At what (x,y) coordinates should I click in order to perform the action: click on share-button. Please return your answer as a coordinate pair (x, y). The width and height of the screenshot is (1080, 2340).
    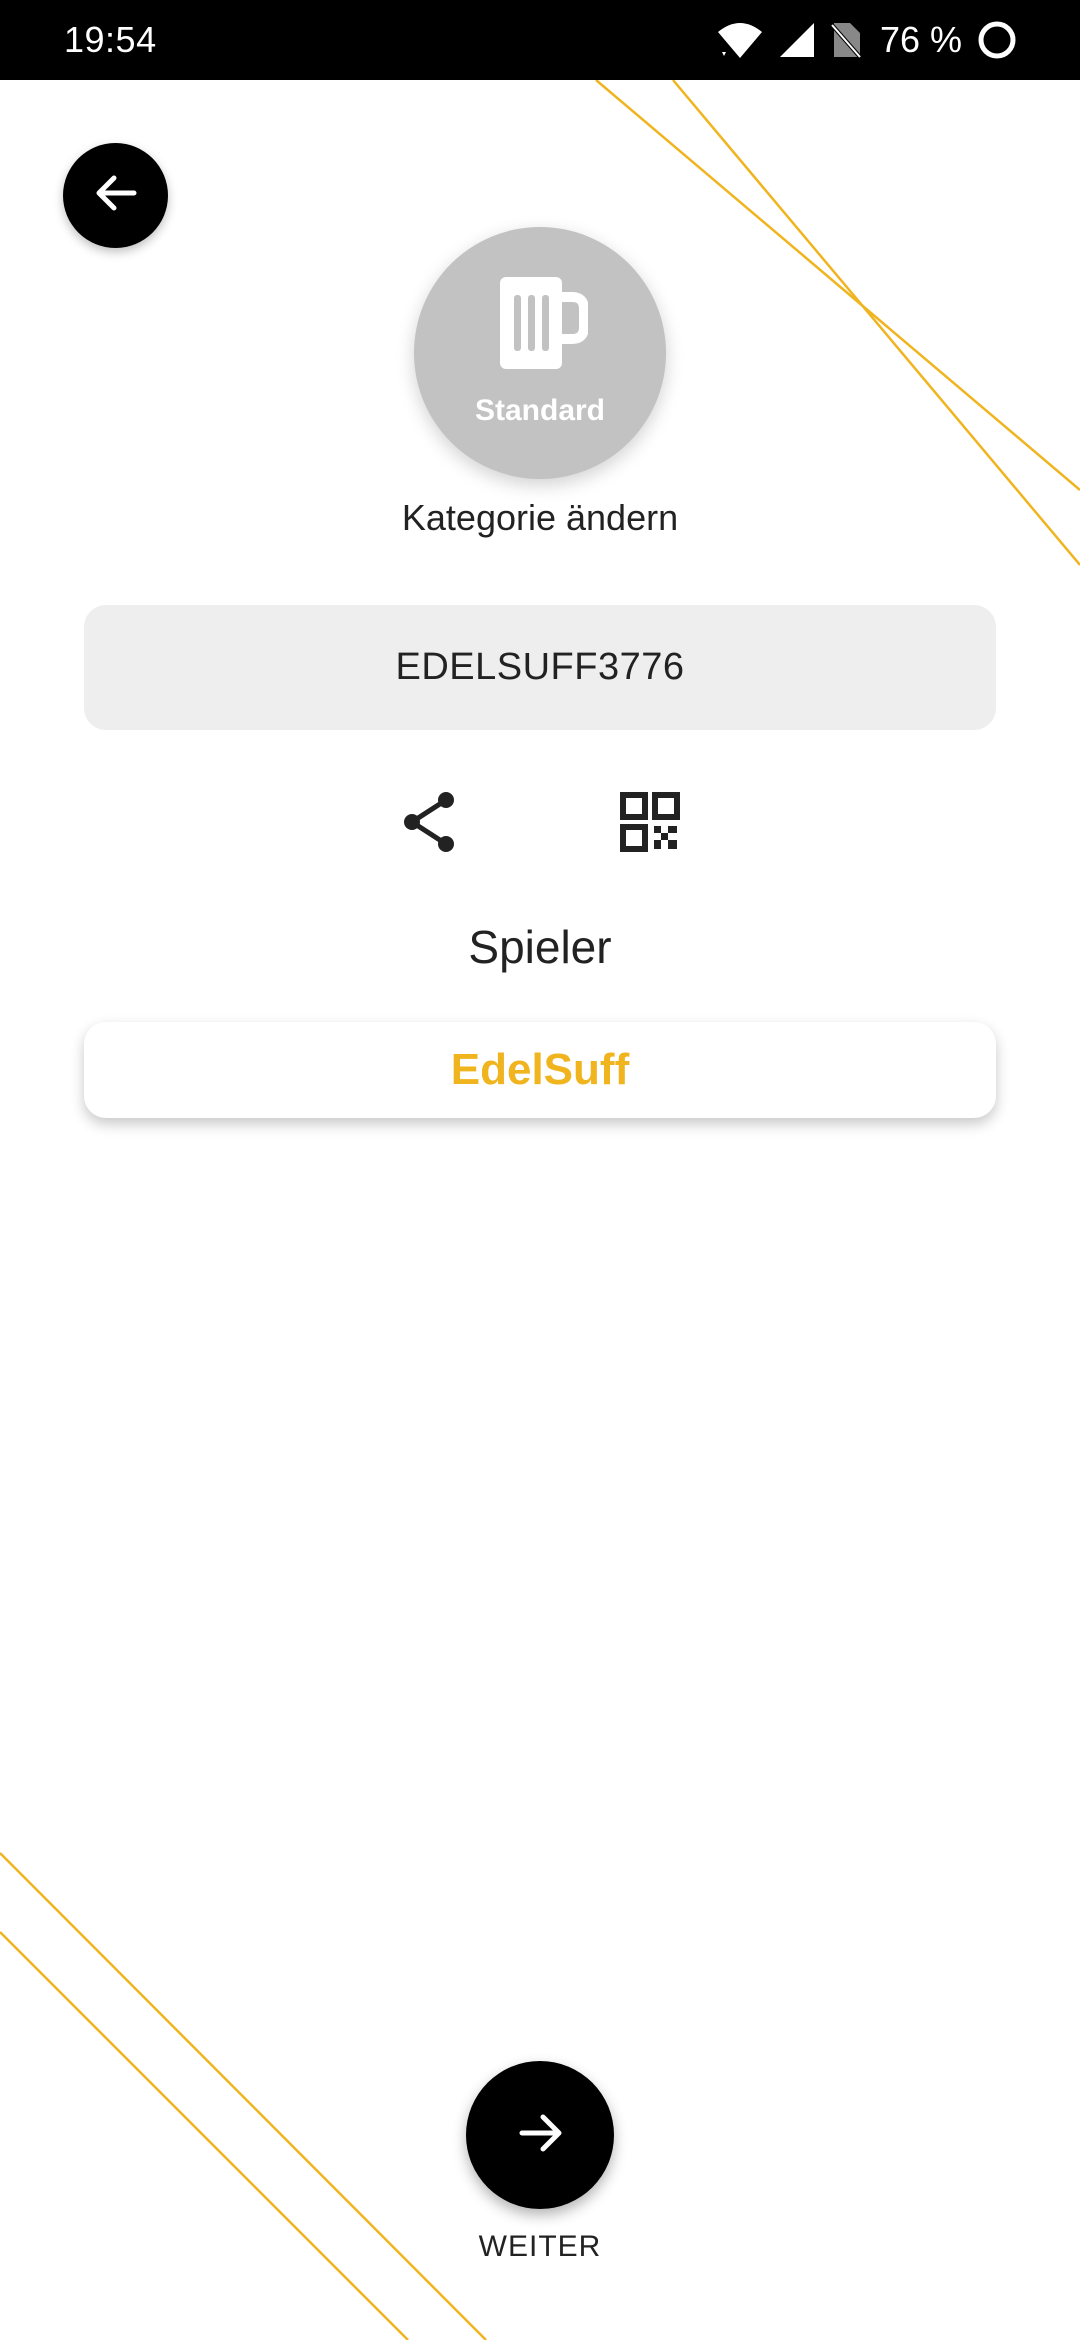
    Looking at the image, I should click on (430, 824).